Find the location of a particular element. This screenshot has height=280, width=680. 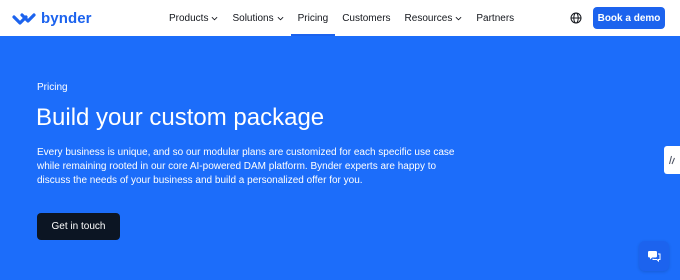

nav-item-solutions: Solutions is located at coordinates (257, 18).